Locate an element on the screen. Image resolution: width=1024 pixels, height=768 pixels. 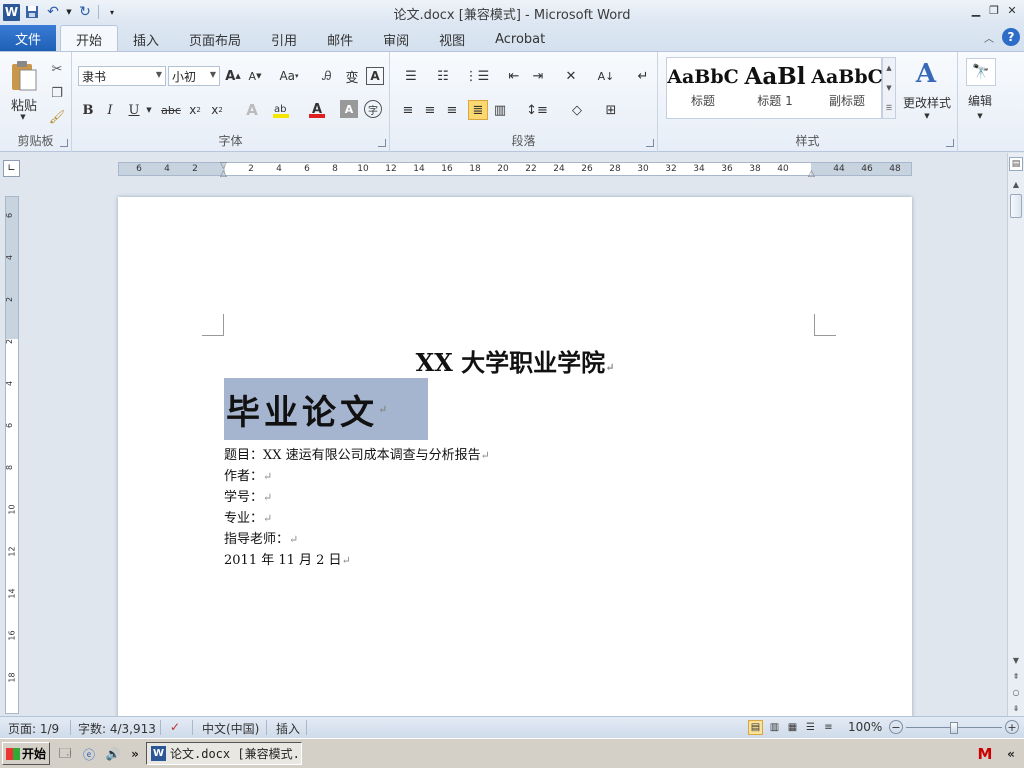
close-icon: ✕ is located at coordinates (1012, 10).